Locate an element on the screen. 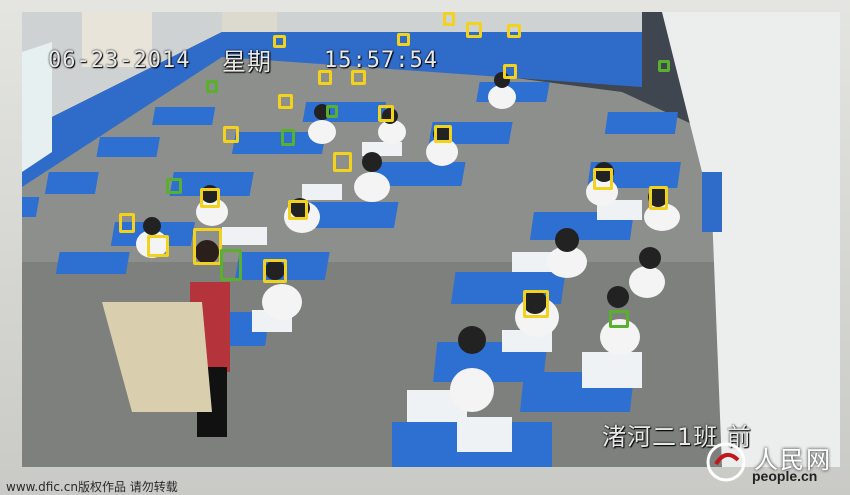  camera-date: 06-23-2014 is located at coordinates (119, 60).